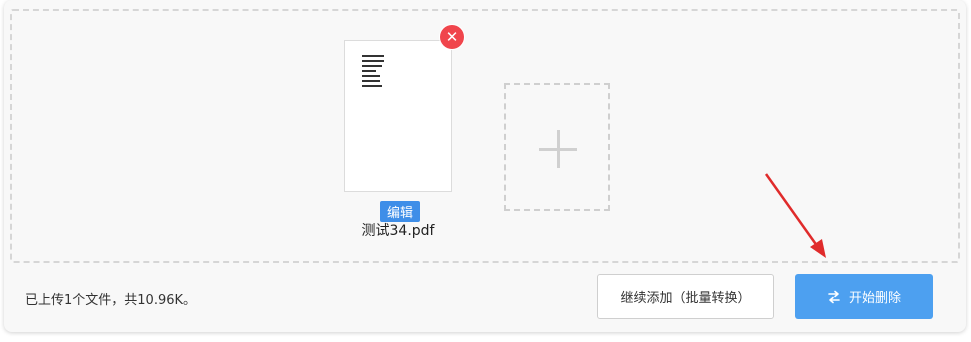  I want to click on pdf-preview-lines, so click(373, 72).